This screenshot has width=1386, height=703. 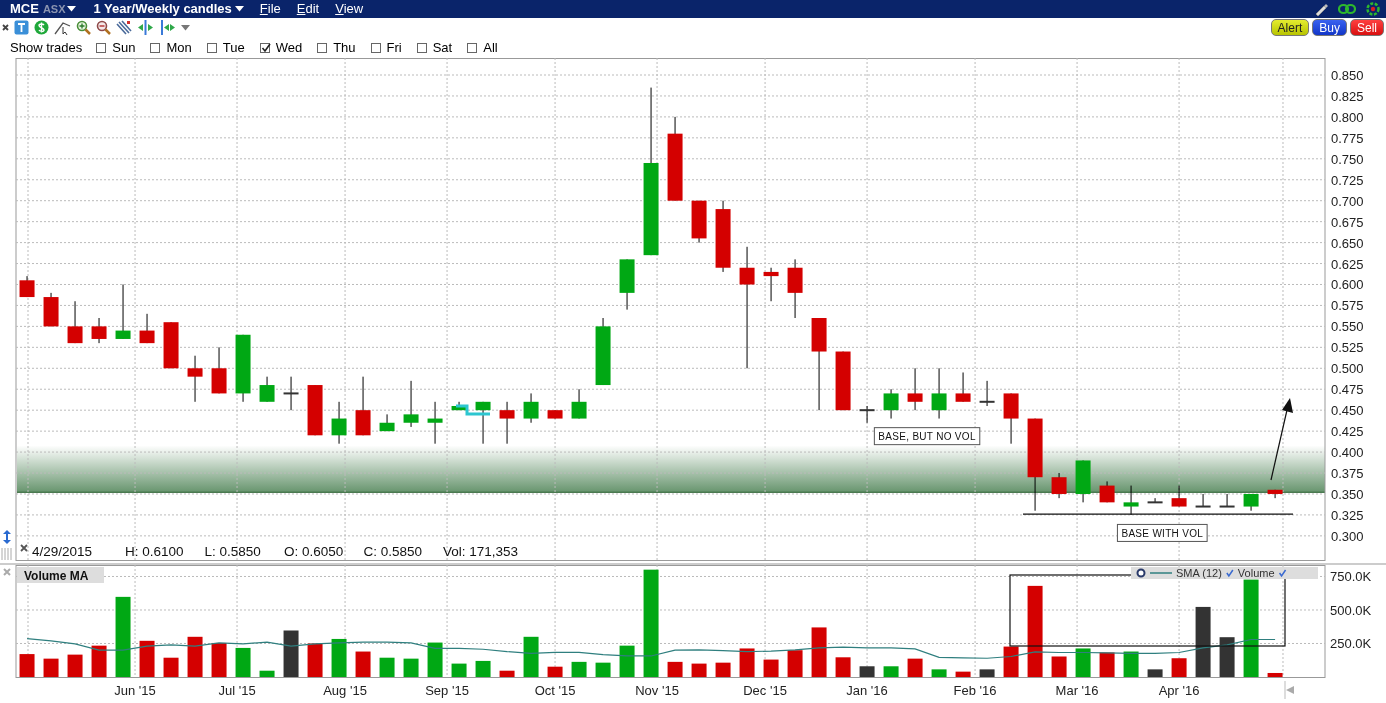 What do you see at coordinates (1351, 644) in the screenshot?
I see `axis-label: 250.0K` at bounding box center [1351, 644].